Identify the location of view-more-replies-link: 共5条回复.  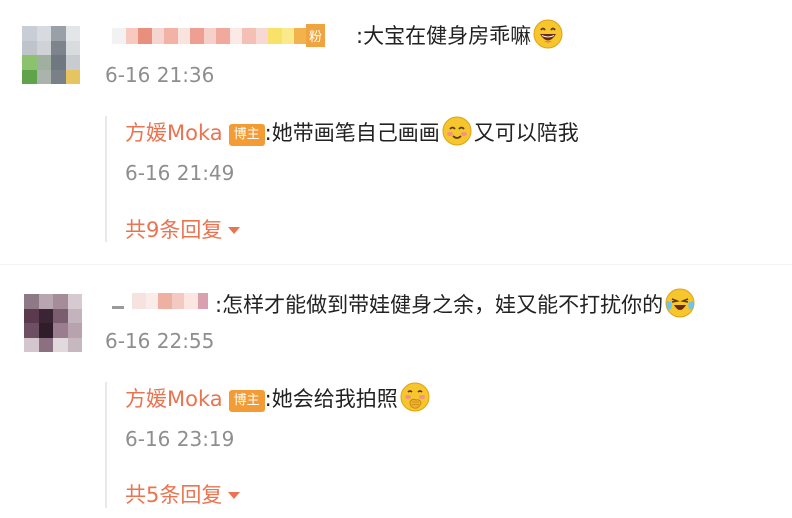
(183, 495).